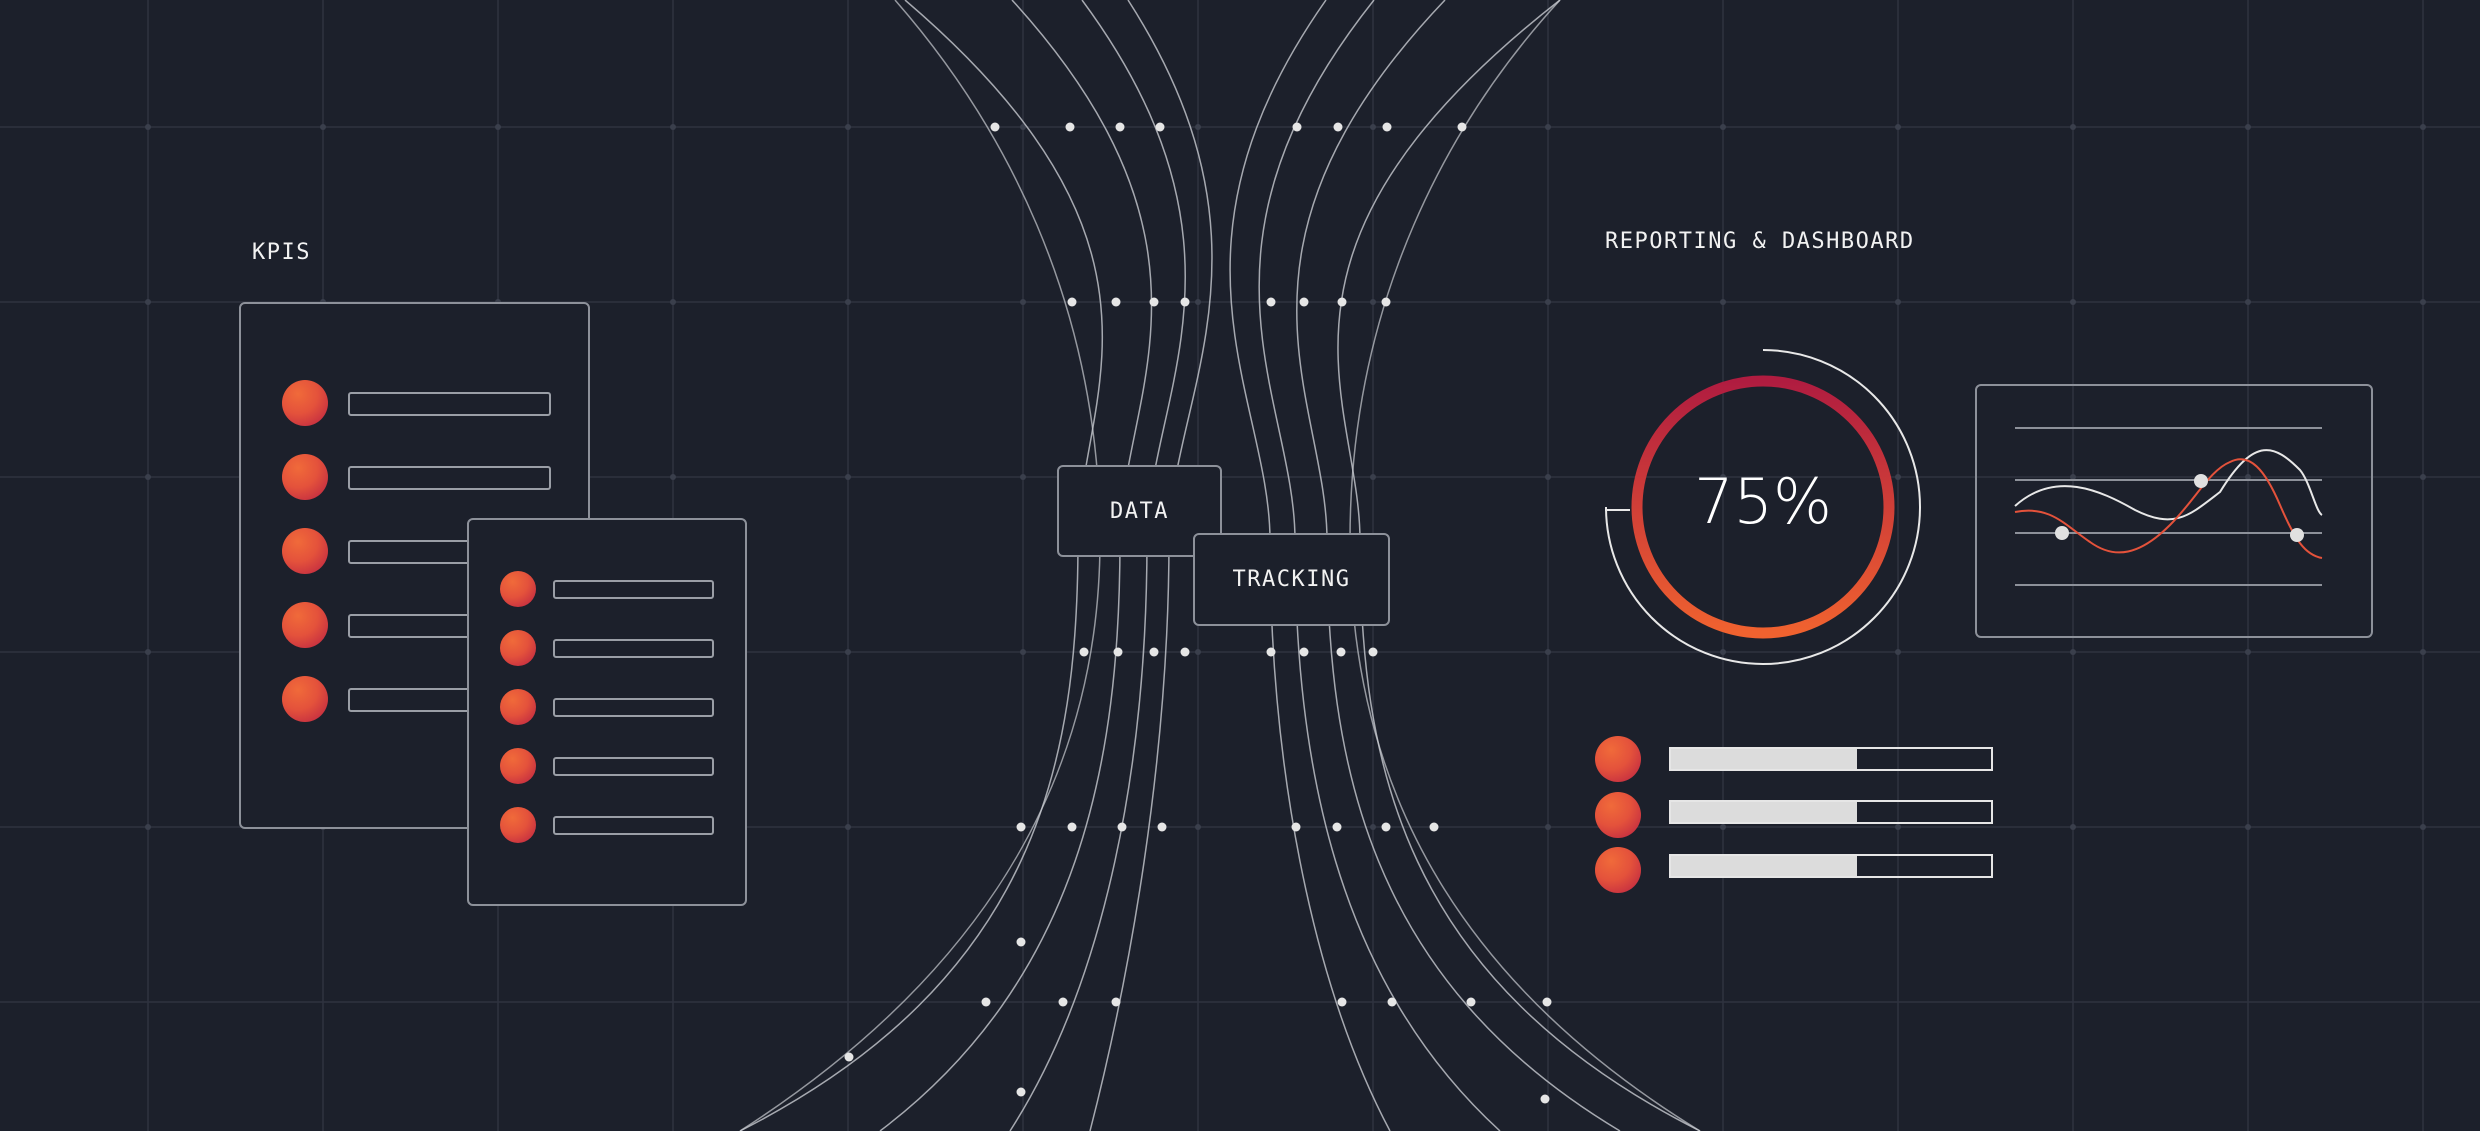  I want to click on line-chart-panel, so click(2174, 511).